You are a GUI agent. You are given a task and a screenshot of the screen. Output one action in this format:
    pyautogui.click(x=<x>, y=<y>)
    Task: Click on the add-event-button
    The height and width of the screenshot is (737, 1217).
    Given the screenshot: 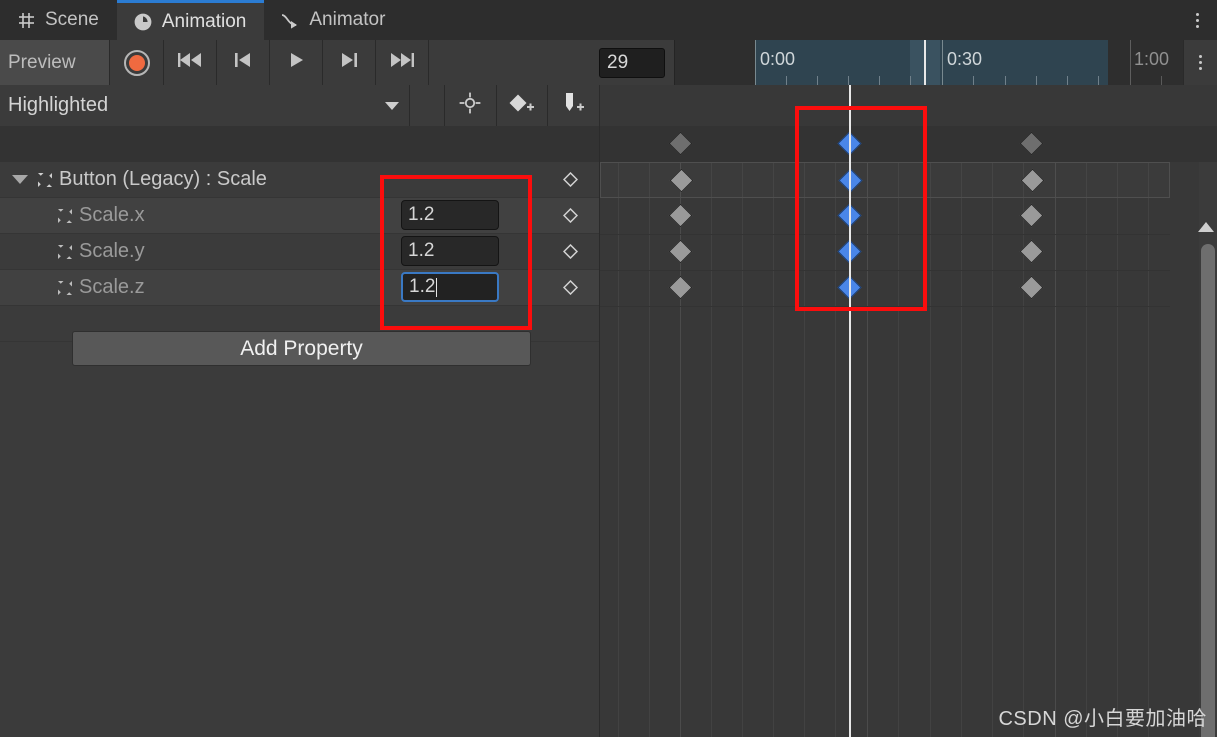 What is the action you would take?
    pyautogui.click(x=574, y=105)
    